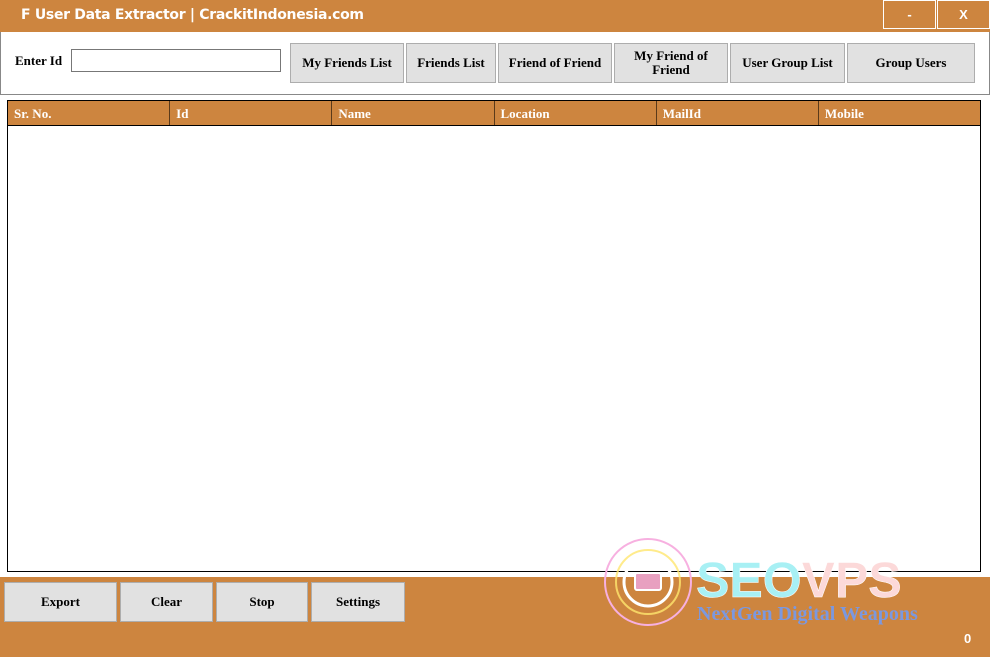  I want to click on column-mailid: MailId, so click(738, 113).